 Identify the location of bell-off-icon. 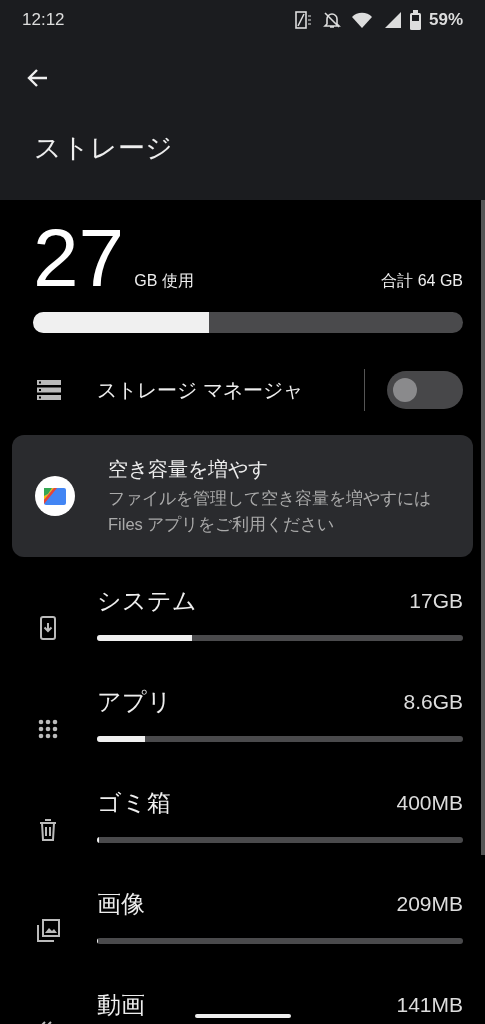
(331, 20).